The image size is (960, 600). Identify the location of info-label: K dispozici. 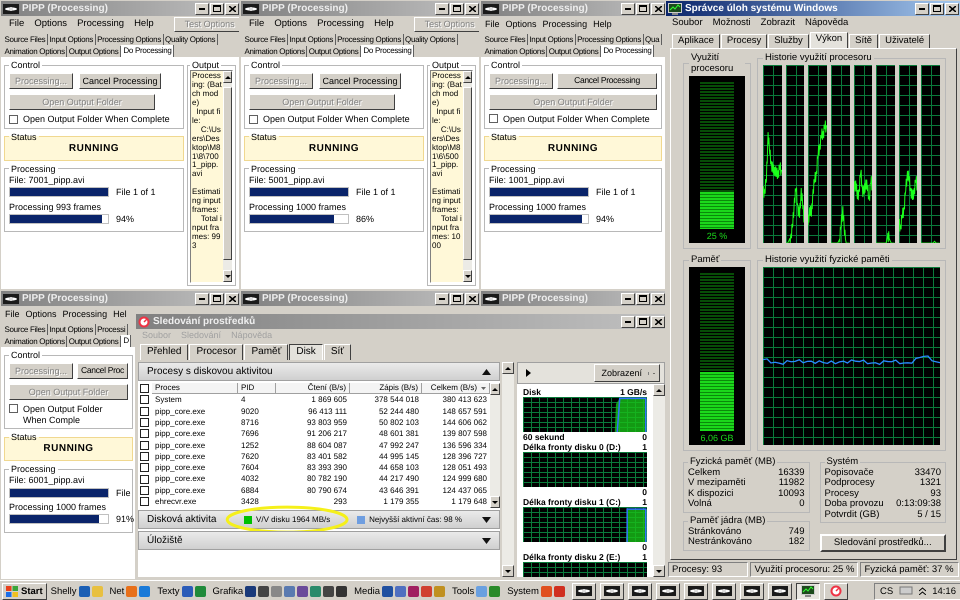
(711, 493).